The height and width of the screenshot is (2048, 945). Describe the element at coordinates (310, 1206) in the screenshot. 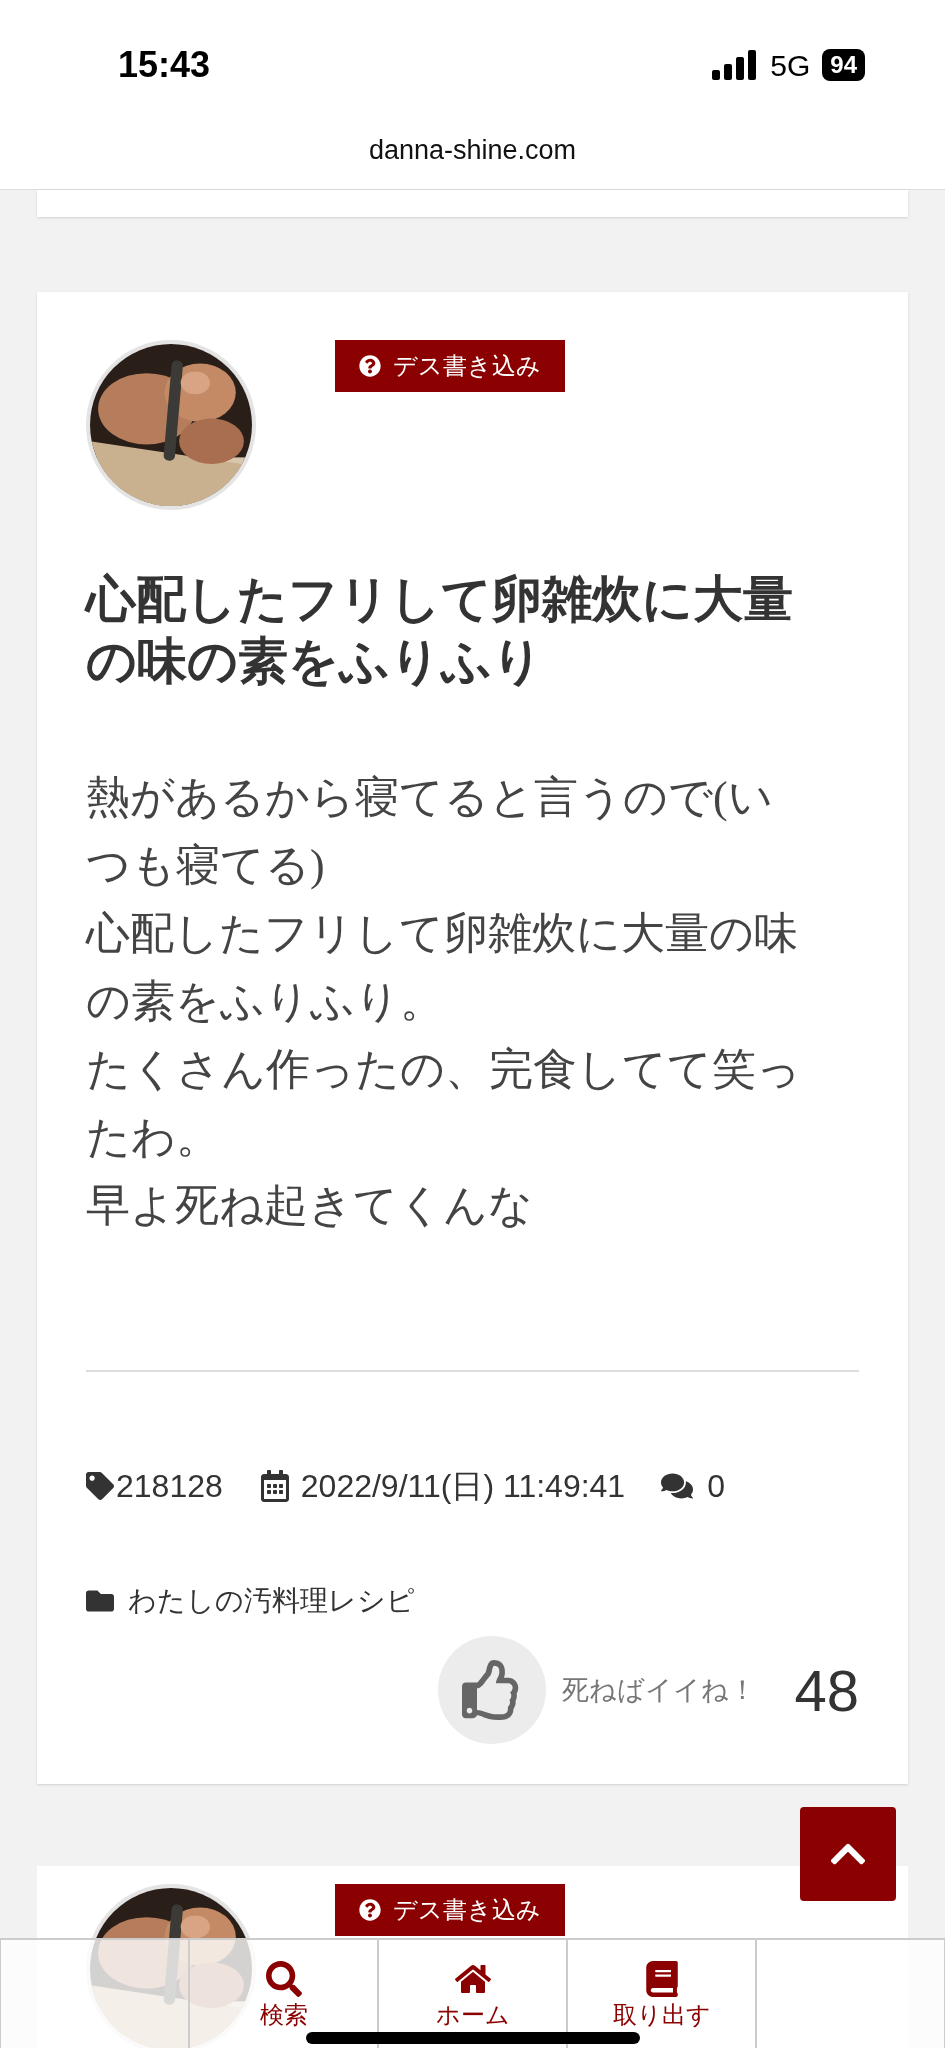

I see `body-text: 早よ死ね起きてくんな` at that location.